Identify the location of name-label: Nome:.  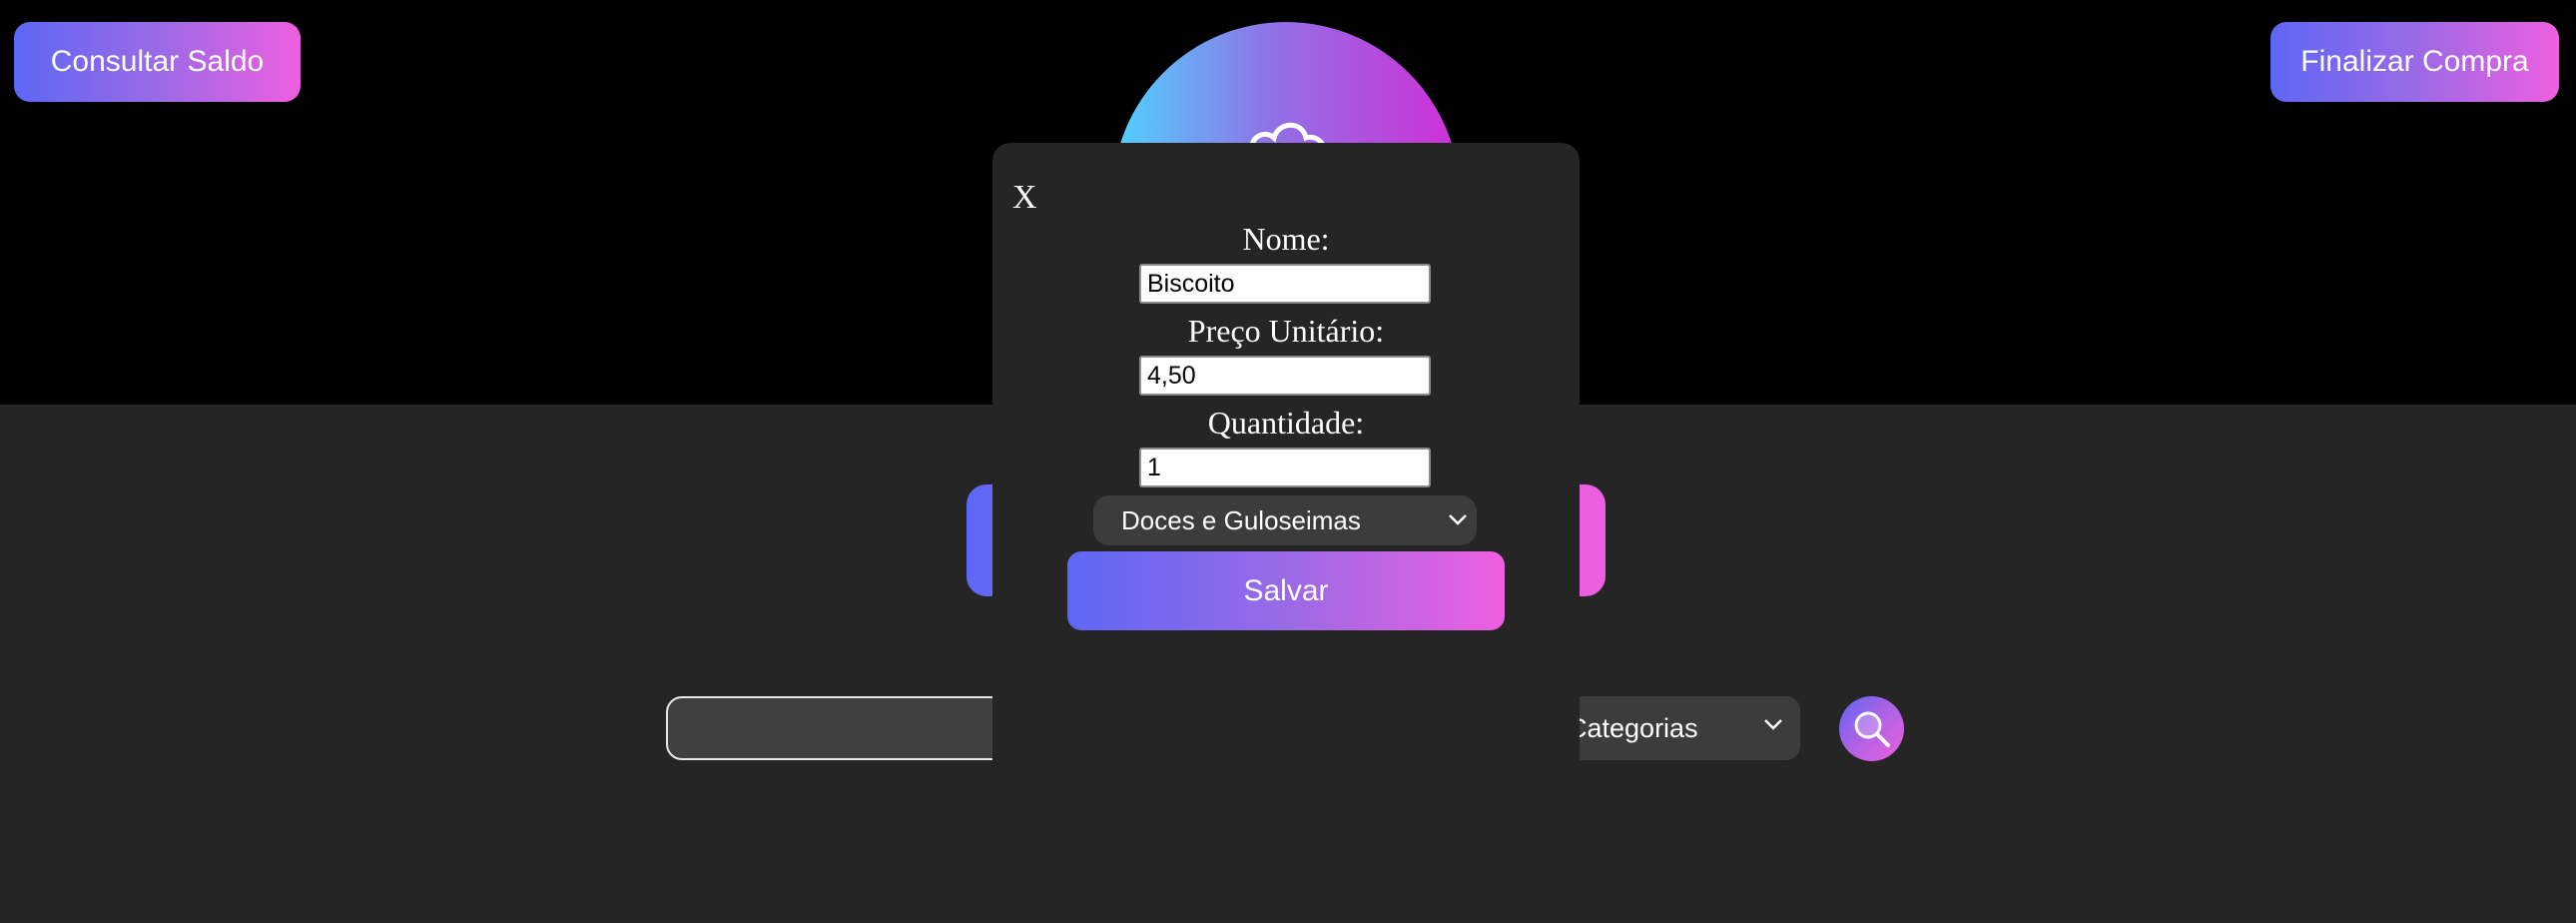
(1286, 239).